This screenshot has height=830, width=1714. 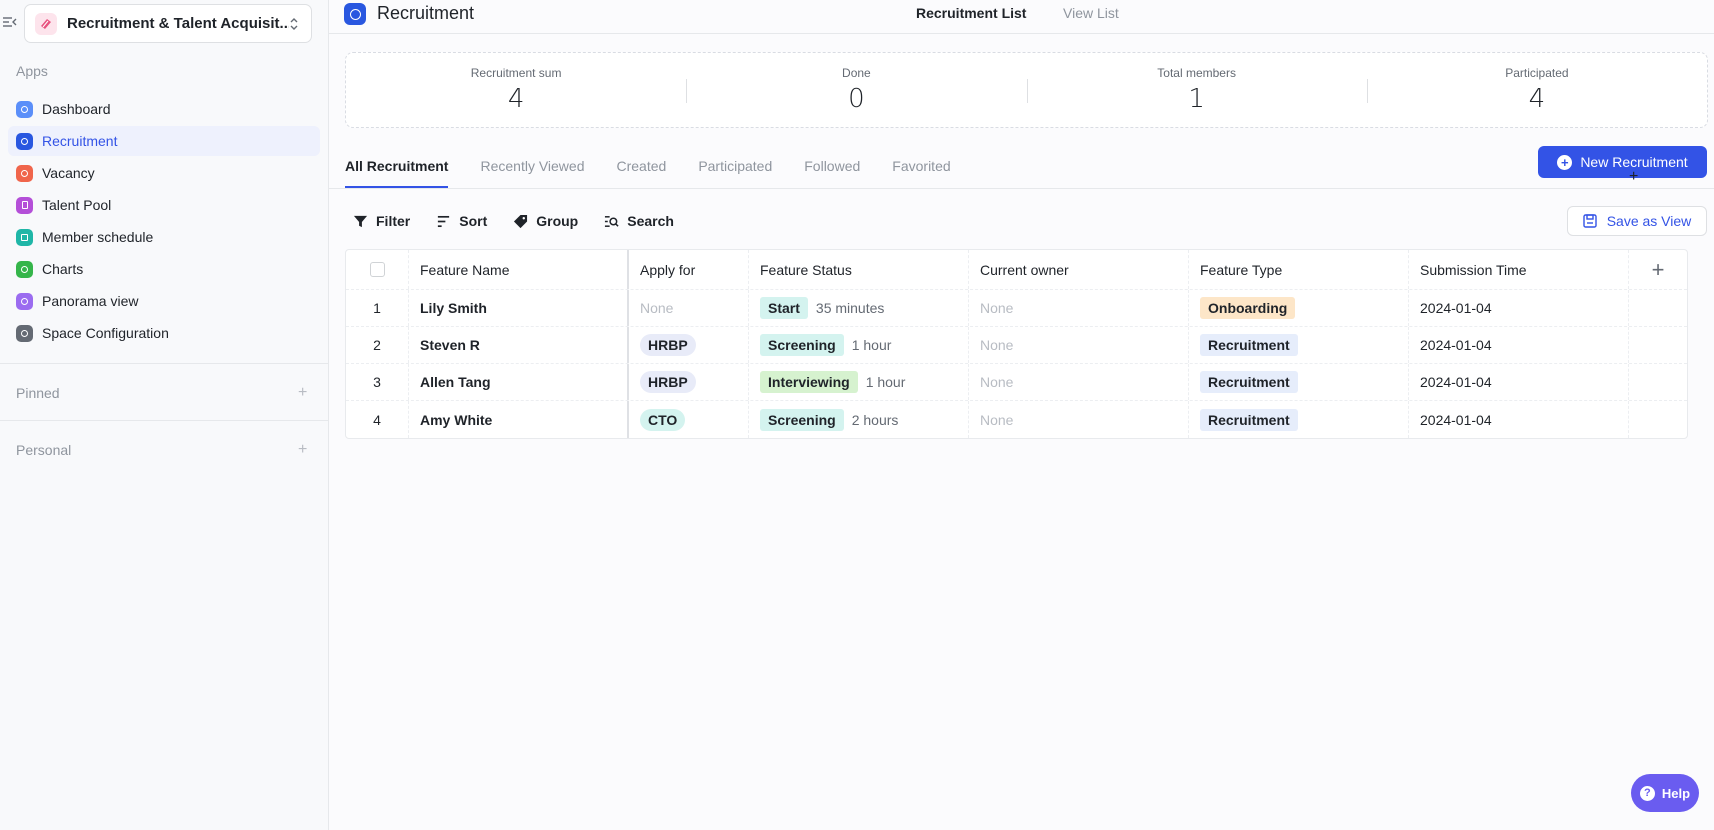 What do you see at coordinates (971, 13) in the screenshot?
I see `tab-recruitment-list: Recruitment List` at bounding box center [971, 13].